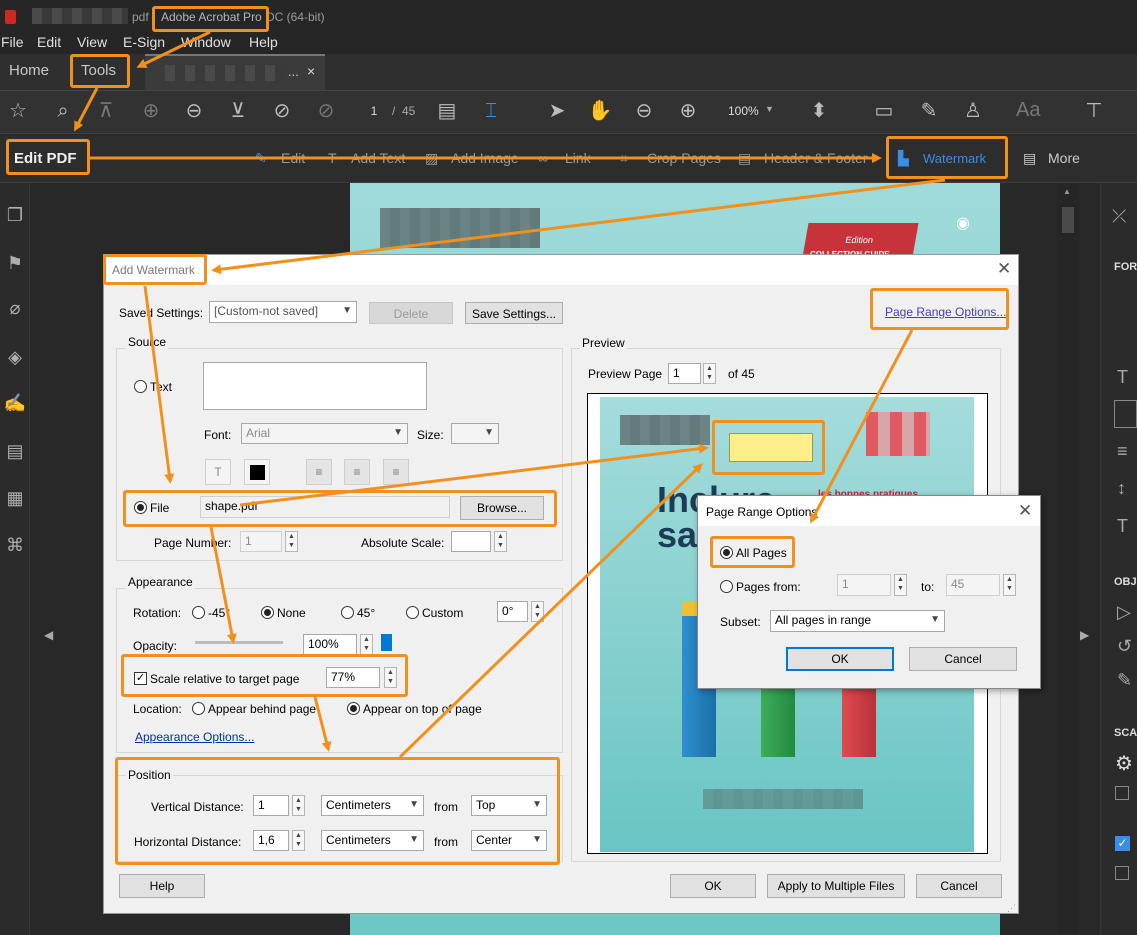 The height and width of the screenshot is (935, 1137). Describe the element at coordinates (744, 158) in the screenshot. I see `header-footer-icon: ▤` at that location.